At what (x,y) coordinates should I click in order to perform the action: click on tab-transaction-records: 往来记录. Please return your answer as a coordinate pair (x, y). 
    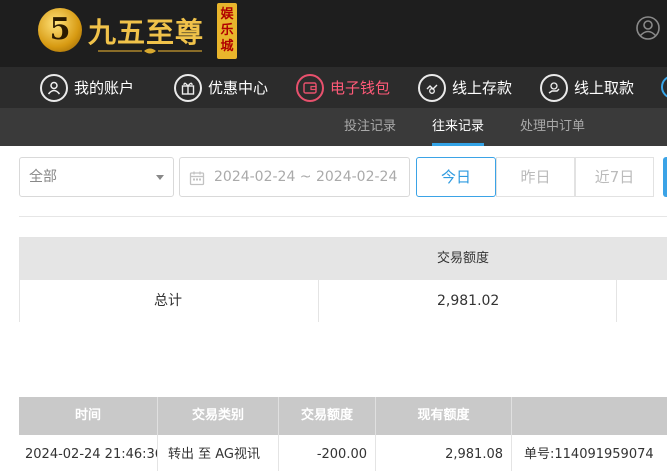
    Looking at the image, I should click on (458, 127).